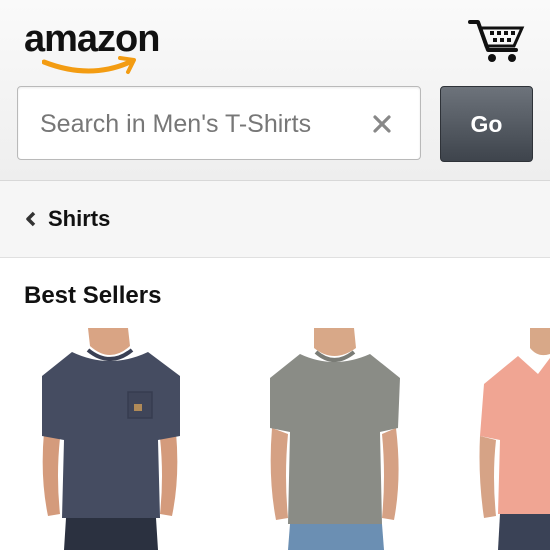 The image size is (550, 550). I want to click on breadcrumb: Shirts, so click(275, 219).